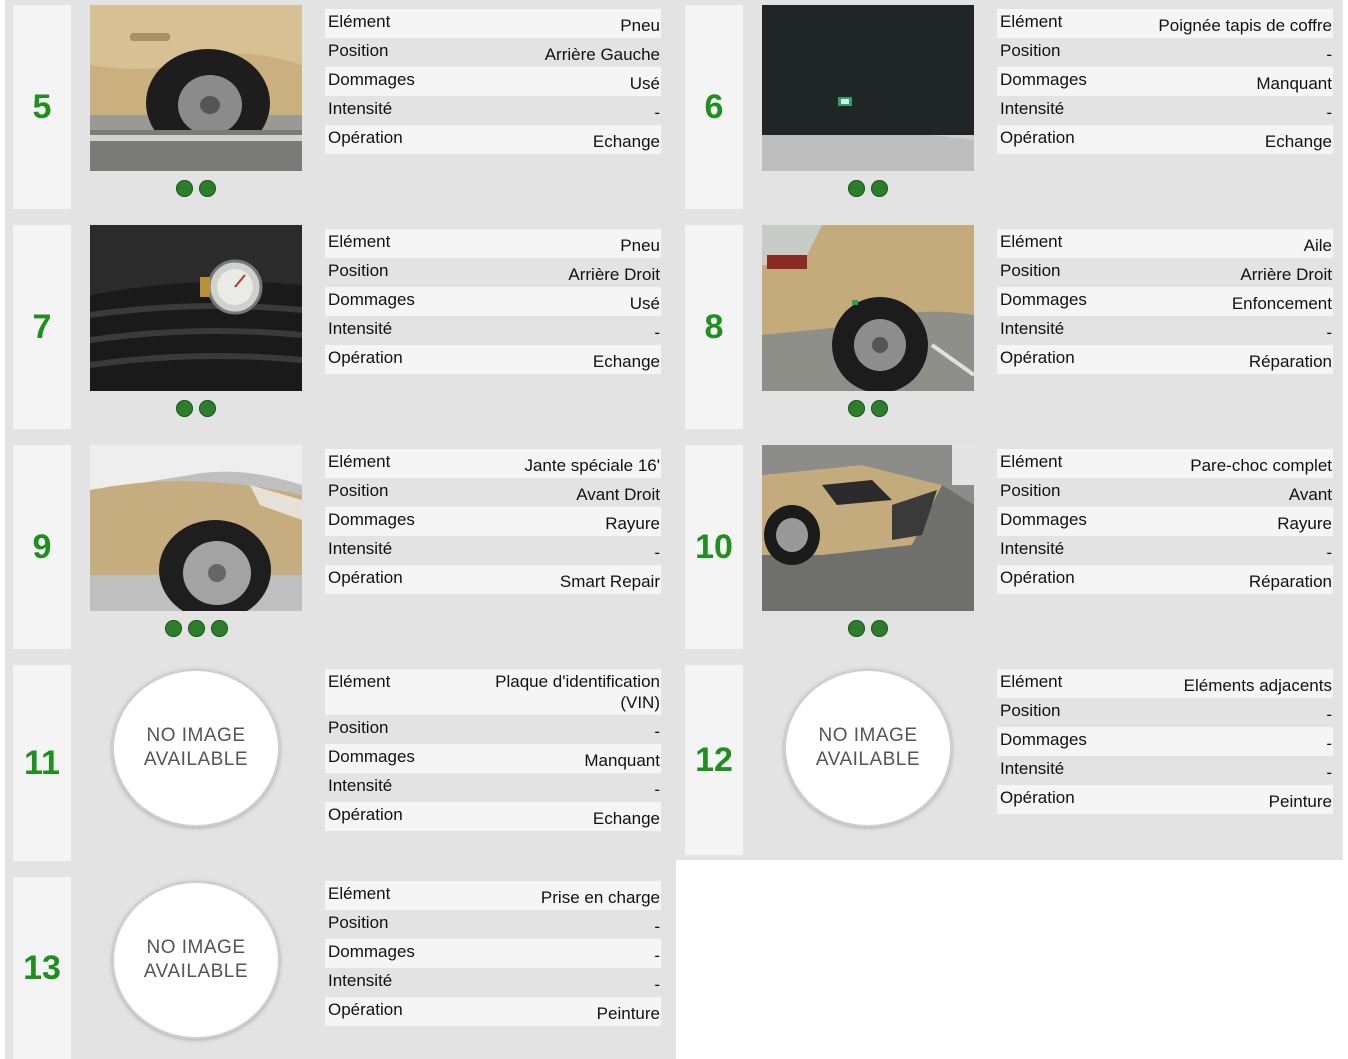  I want to click on detail-row-operation: Opération Peinture, so click(493, 1011).